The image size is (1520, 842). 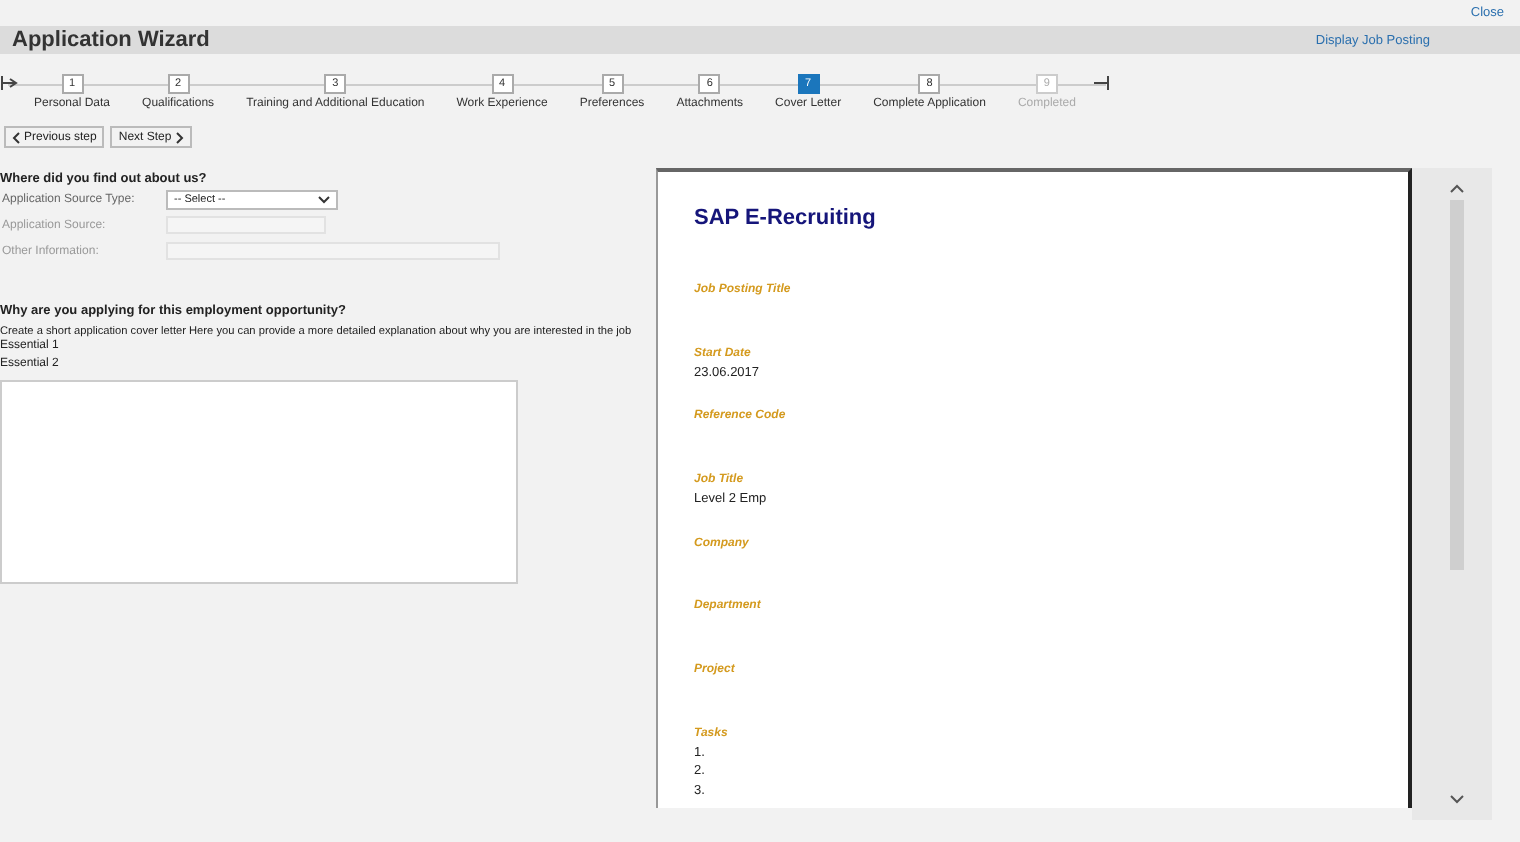 I want to click on chevron-left-icon, so click(x=16, y=137).